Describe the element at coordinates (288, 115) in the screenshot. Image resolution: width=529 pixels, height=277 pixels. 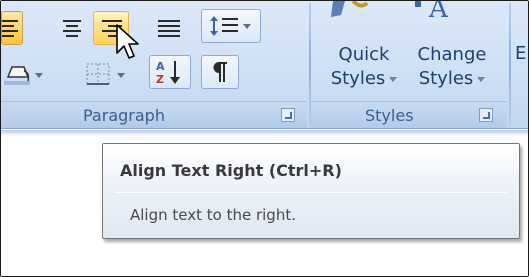
I see `paragraph-dialog-launcher` at that location.